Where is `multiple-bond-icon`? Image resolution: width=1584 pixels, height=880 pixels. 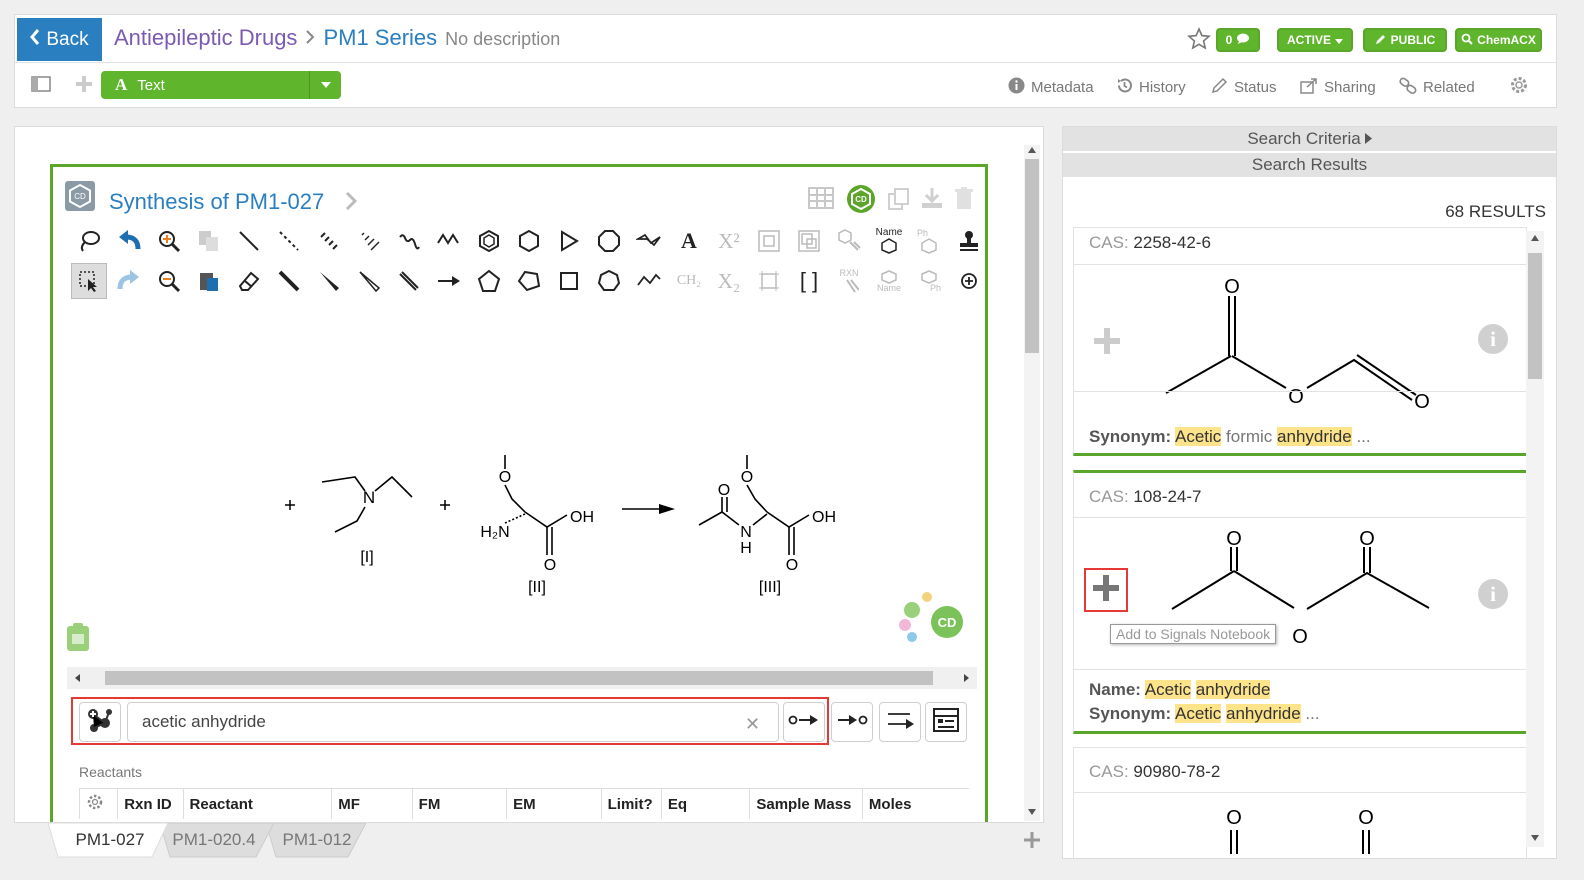
multiple-bond-icon is located at coordinates (409, 281).